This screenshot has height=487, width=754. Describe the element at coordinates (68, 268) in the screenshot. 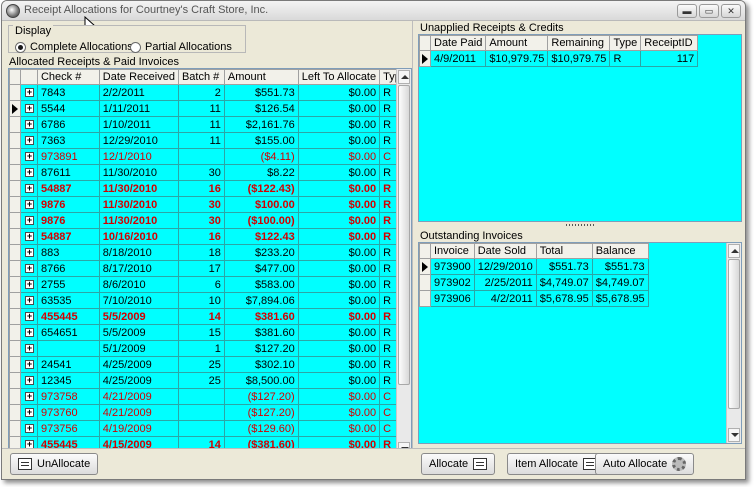

I see `cell-check-number: 8766` at that location.